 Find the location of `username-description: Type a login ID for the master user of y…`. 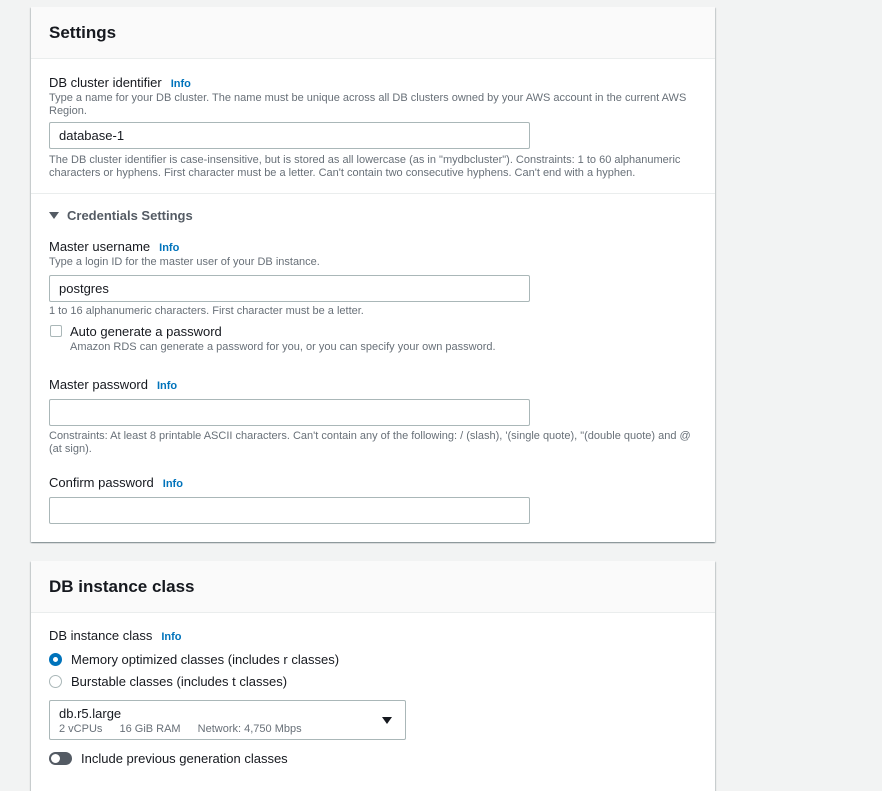

username-description: Type a login ID for the master user of y… is located at coordinates (184, 262).